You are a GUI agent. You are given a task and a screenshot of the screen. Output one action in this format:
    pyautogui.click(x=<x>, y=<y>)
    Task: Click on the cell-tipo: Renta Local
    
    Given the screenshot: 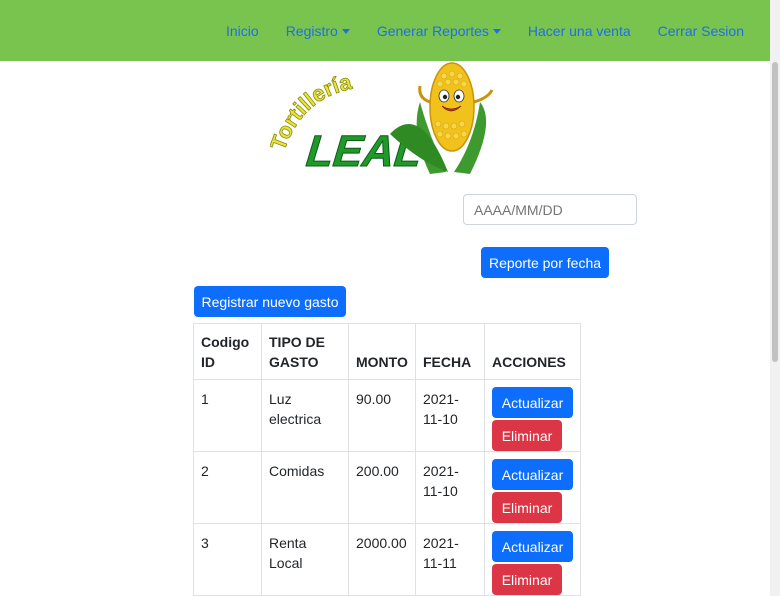 What is the action you would take?
    pyautogui.click(x=305, y=559)
    